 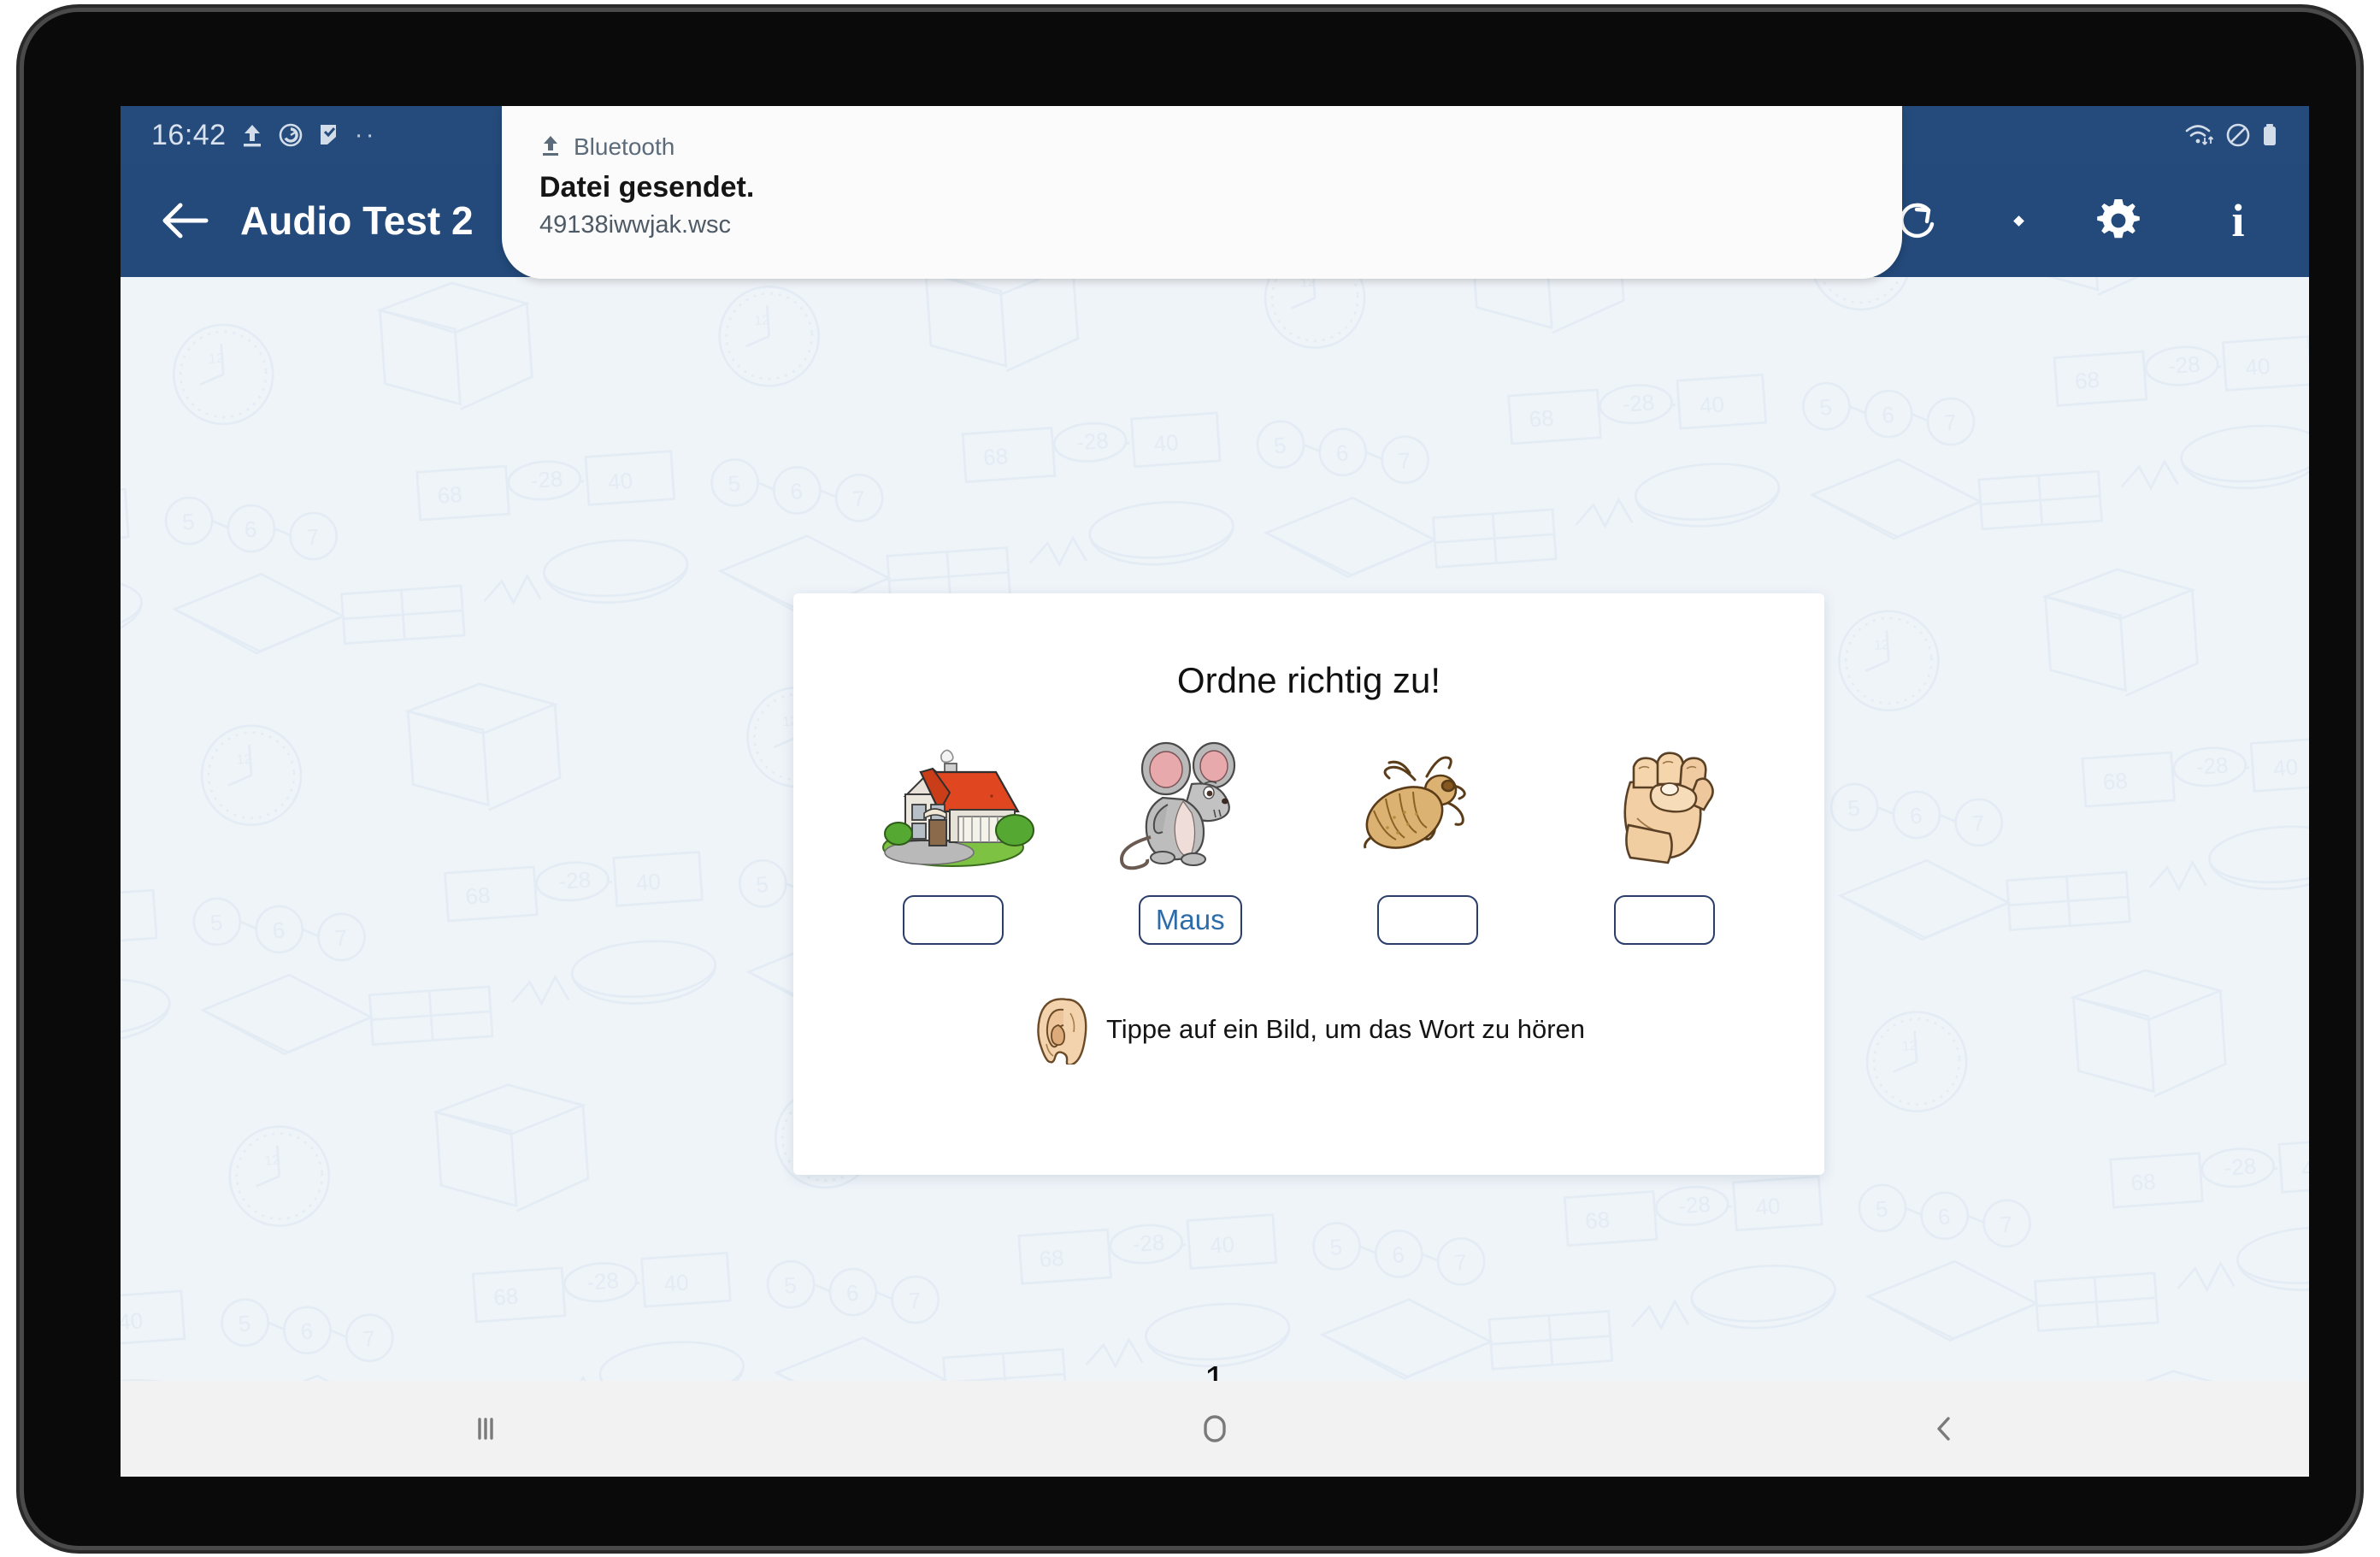 I want to click on answer-box: Maus, so click(x=1190, y=920).